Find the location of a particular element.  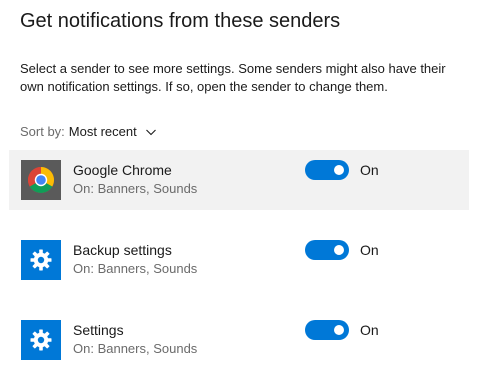

sender-name: Backup settings is located at coordinates (122, 250).